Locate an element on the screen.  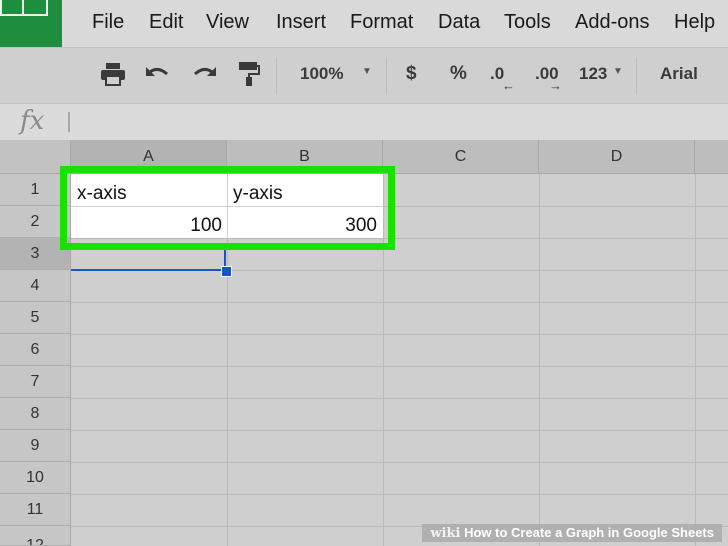
redo-icon is located at coordinates (205, 74).